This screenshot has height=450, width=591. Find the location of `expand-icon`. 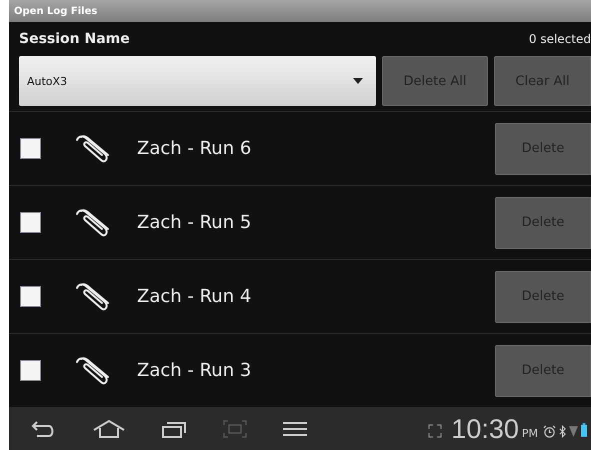

expand-icon is located at coordinates (435, 431).